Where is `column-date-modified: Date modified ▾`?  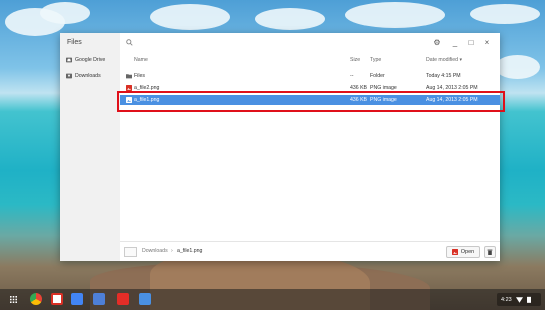 column-date-modified: Date modified ▾ is located at coordinates (444, 60).